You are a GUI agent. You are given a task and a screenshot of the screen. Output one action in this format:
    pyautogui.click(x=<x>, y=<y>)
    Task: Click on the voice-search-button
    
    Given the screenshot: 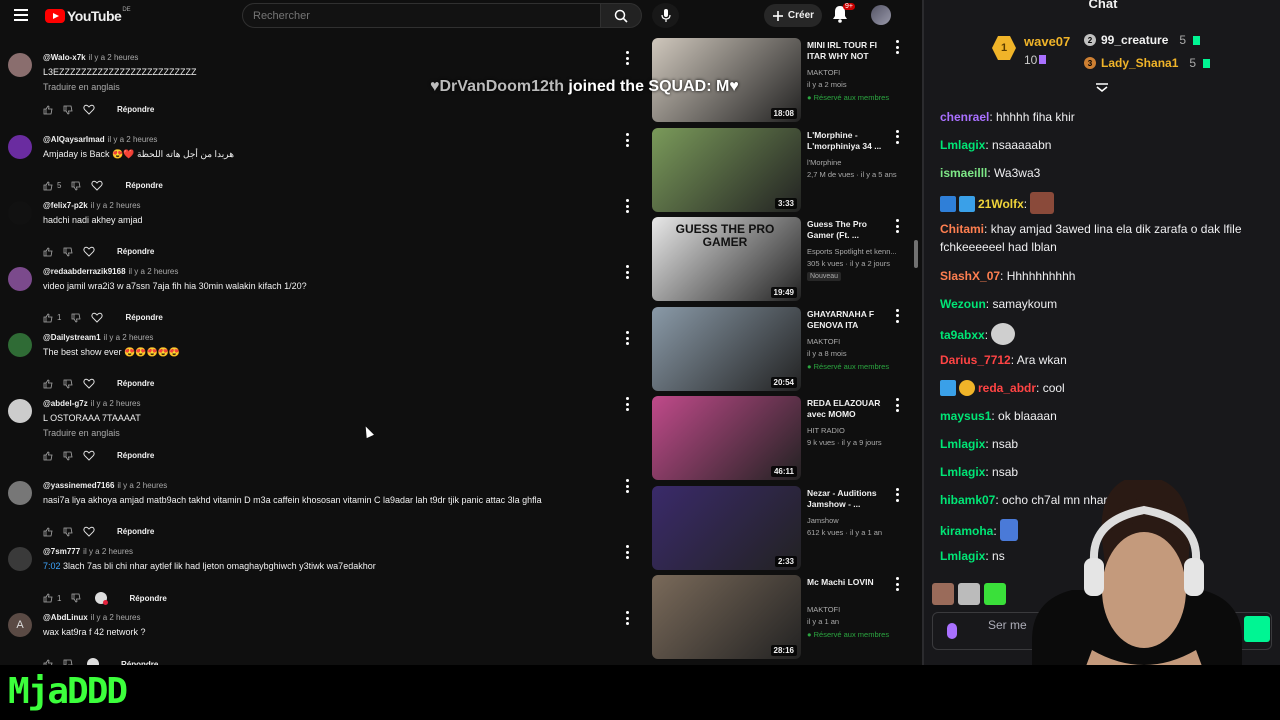 What is the action you would take?
    pyautogui.click(x=665, y=15)
    